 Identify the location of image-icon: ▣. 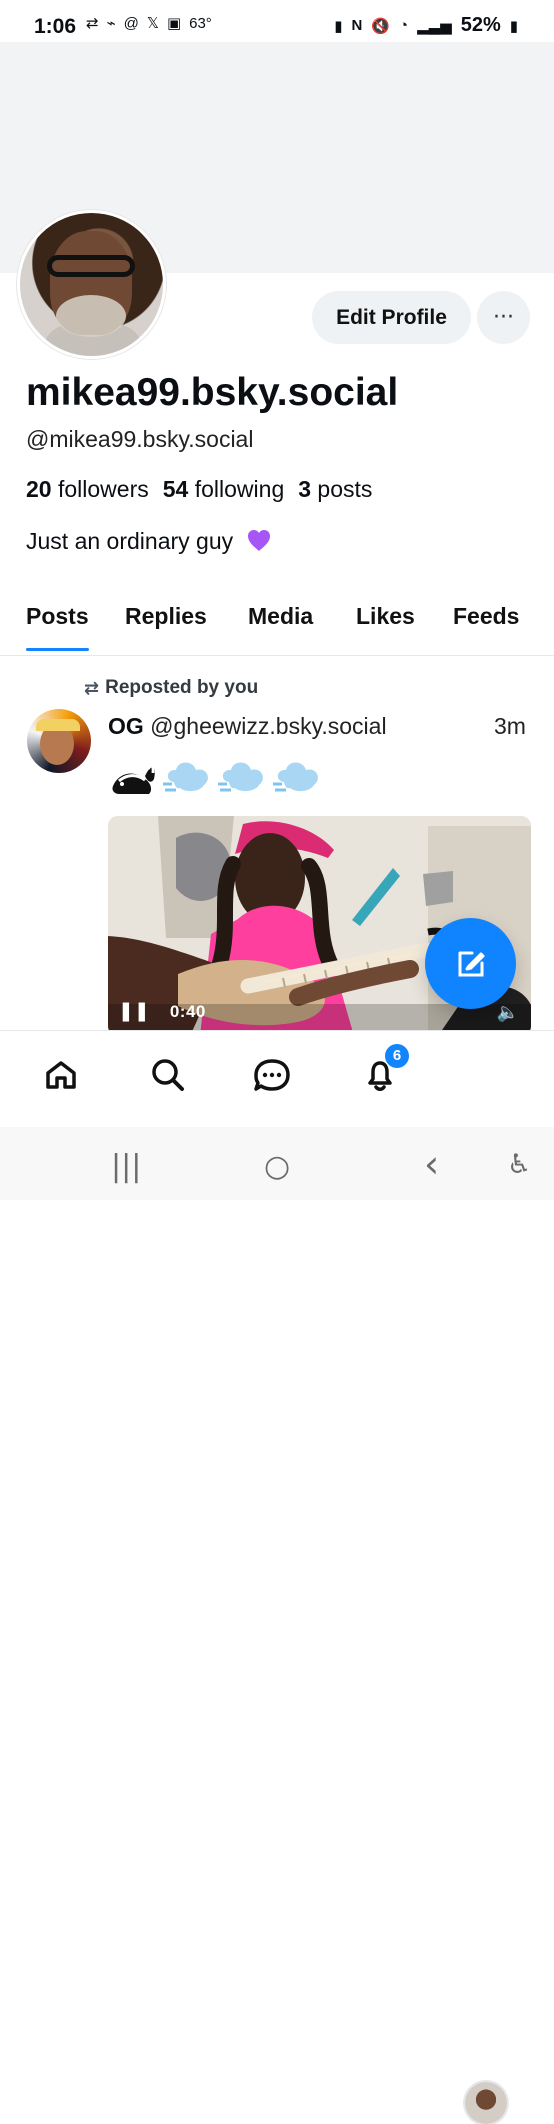
(174, 23).